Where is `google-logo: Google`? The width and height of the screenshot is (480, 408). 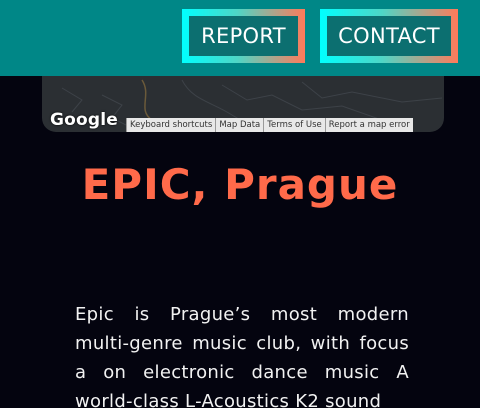 google-logo: Google is located at coordinates (84, 120).